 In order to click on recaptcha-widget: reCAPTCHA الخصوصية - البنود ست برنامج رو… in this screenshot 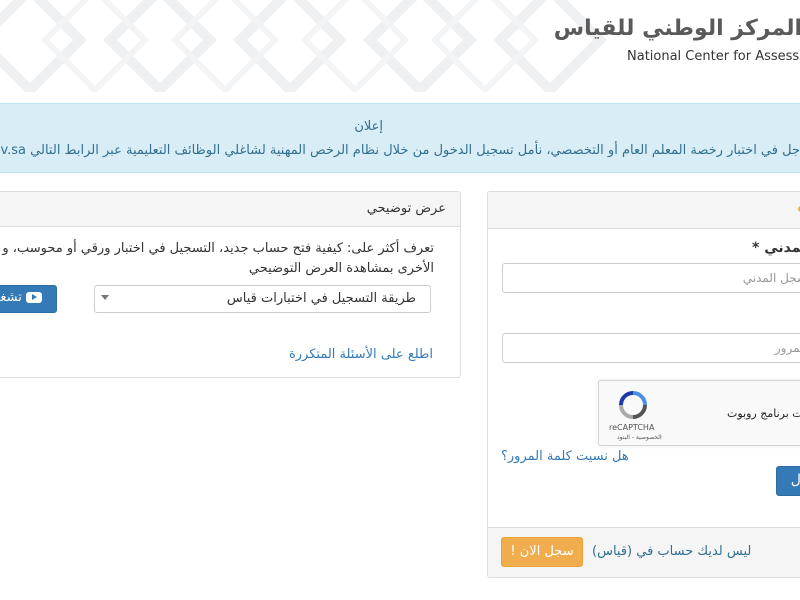, I will do `click(699, 413)`.